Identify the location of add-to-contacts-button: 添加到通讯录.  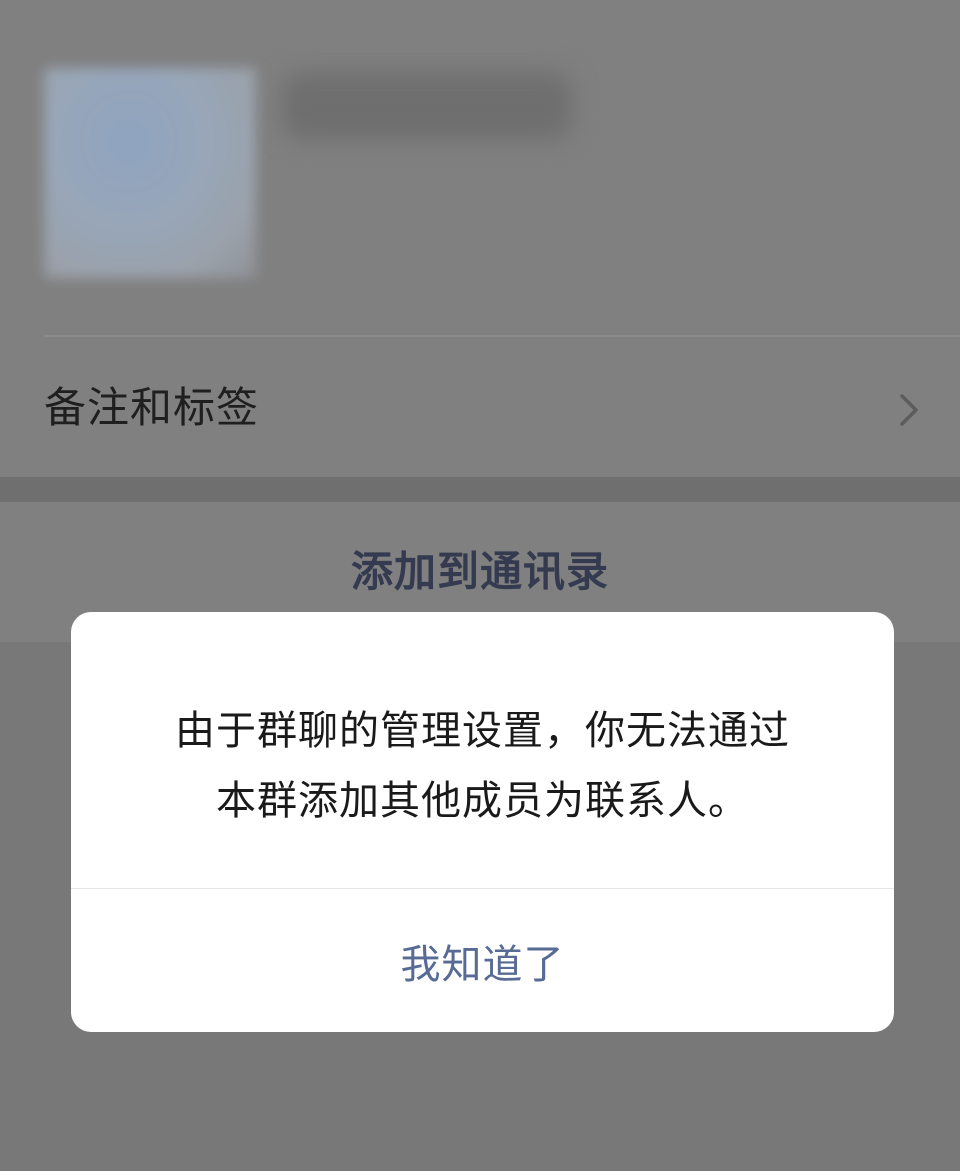
(480, 572).